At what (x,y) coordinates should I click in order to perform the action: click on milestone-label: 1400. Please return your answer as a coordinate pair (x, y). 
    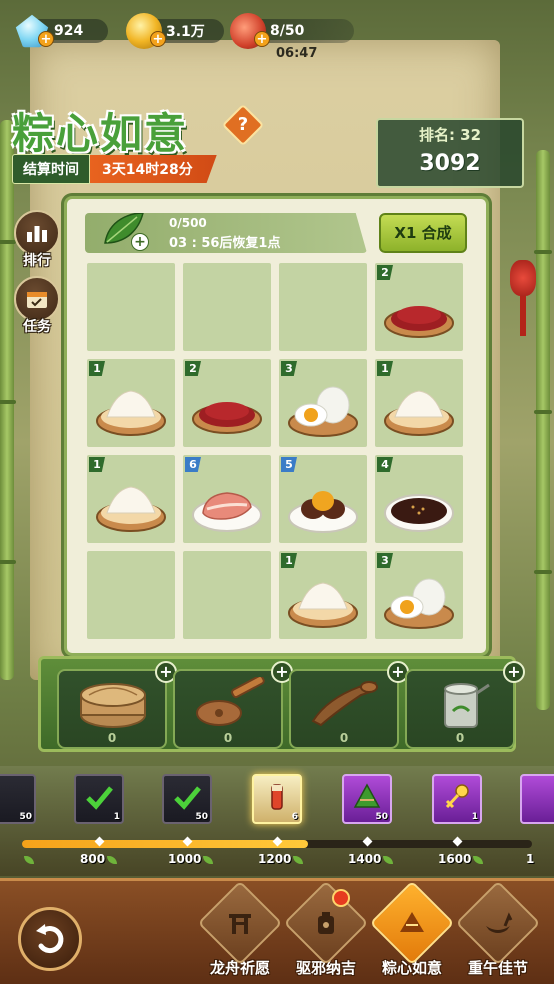
    Looking at the image, I should click on (371, 859).